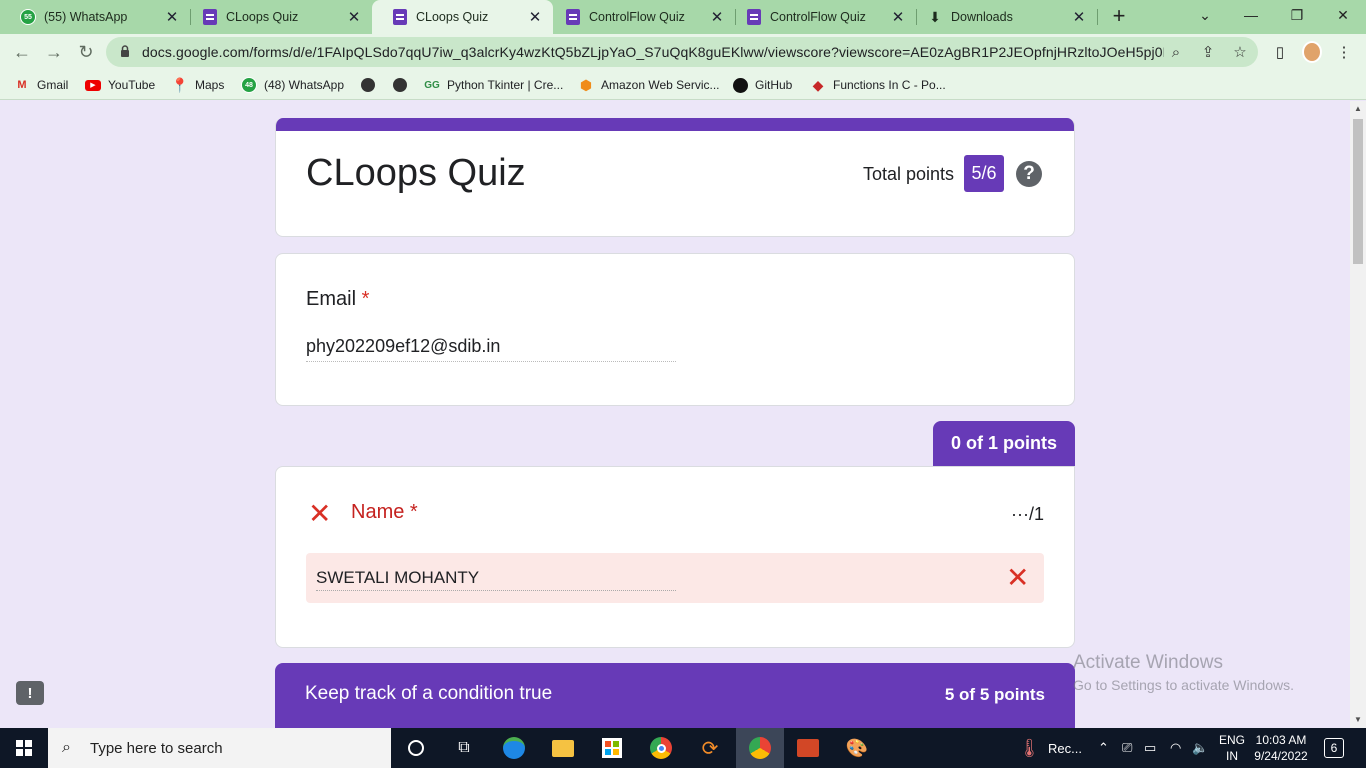 This screenshot has height=768, width=1366. I want to click on diamond-icon: ◆, so click(818, 84).